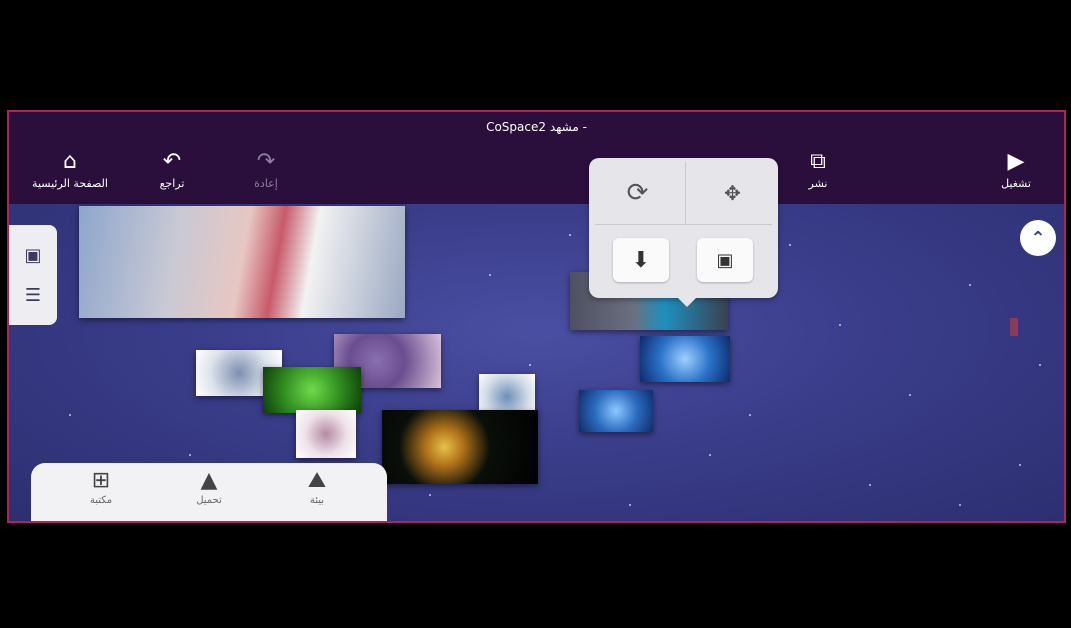 This screenshot has height=628, width=1071. I want to click on resize-button: ▣, so click(725, 260).